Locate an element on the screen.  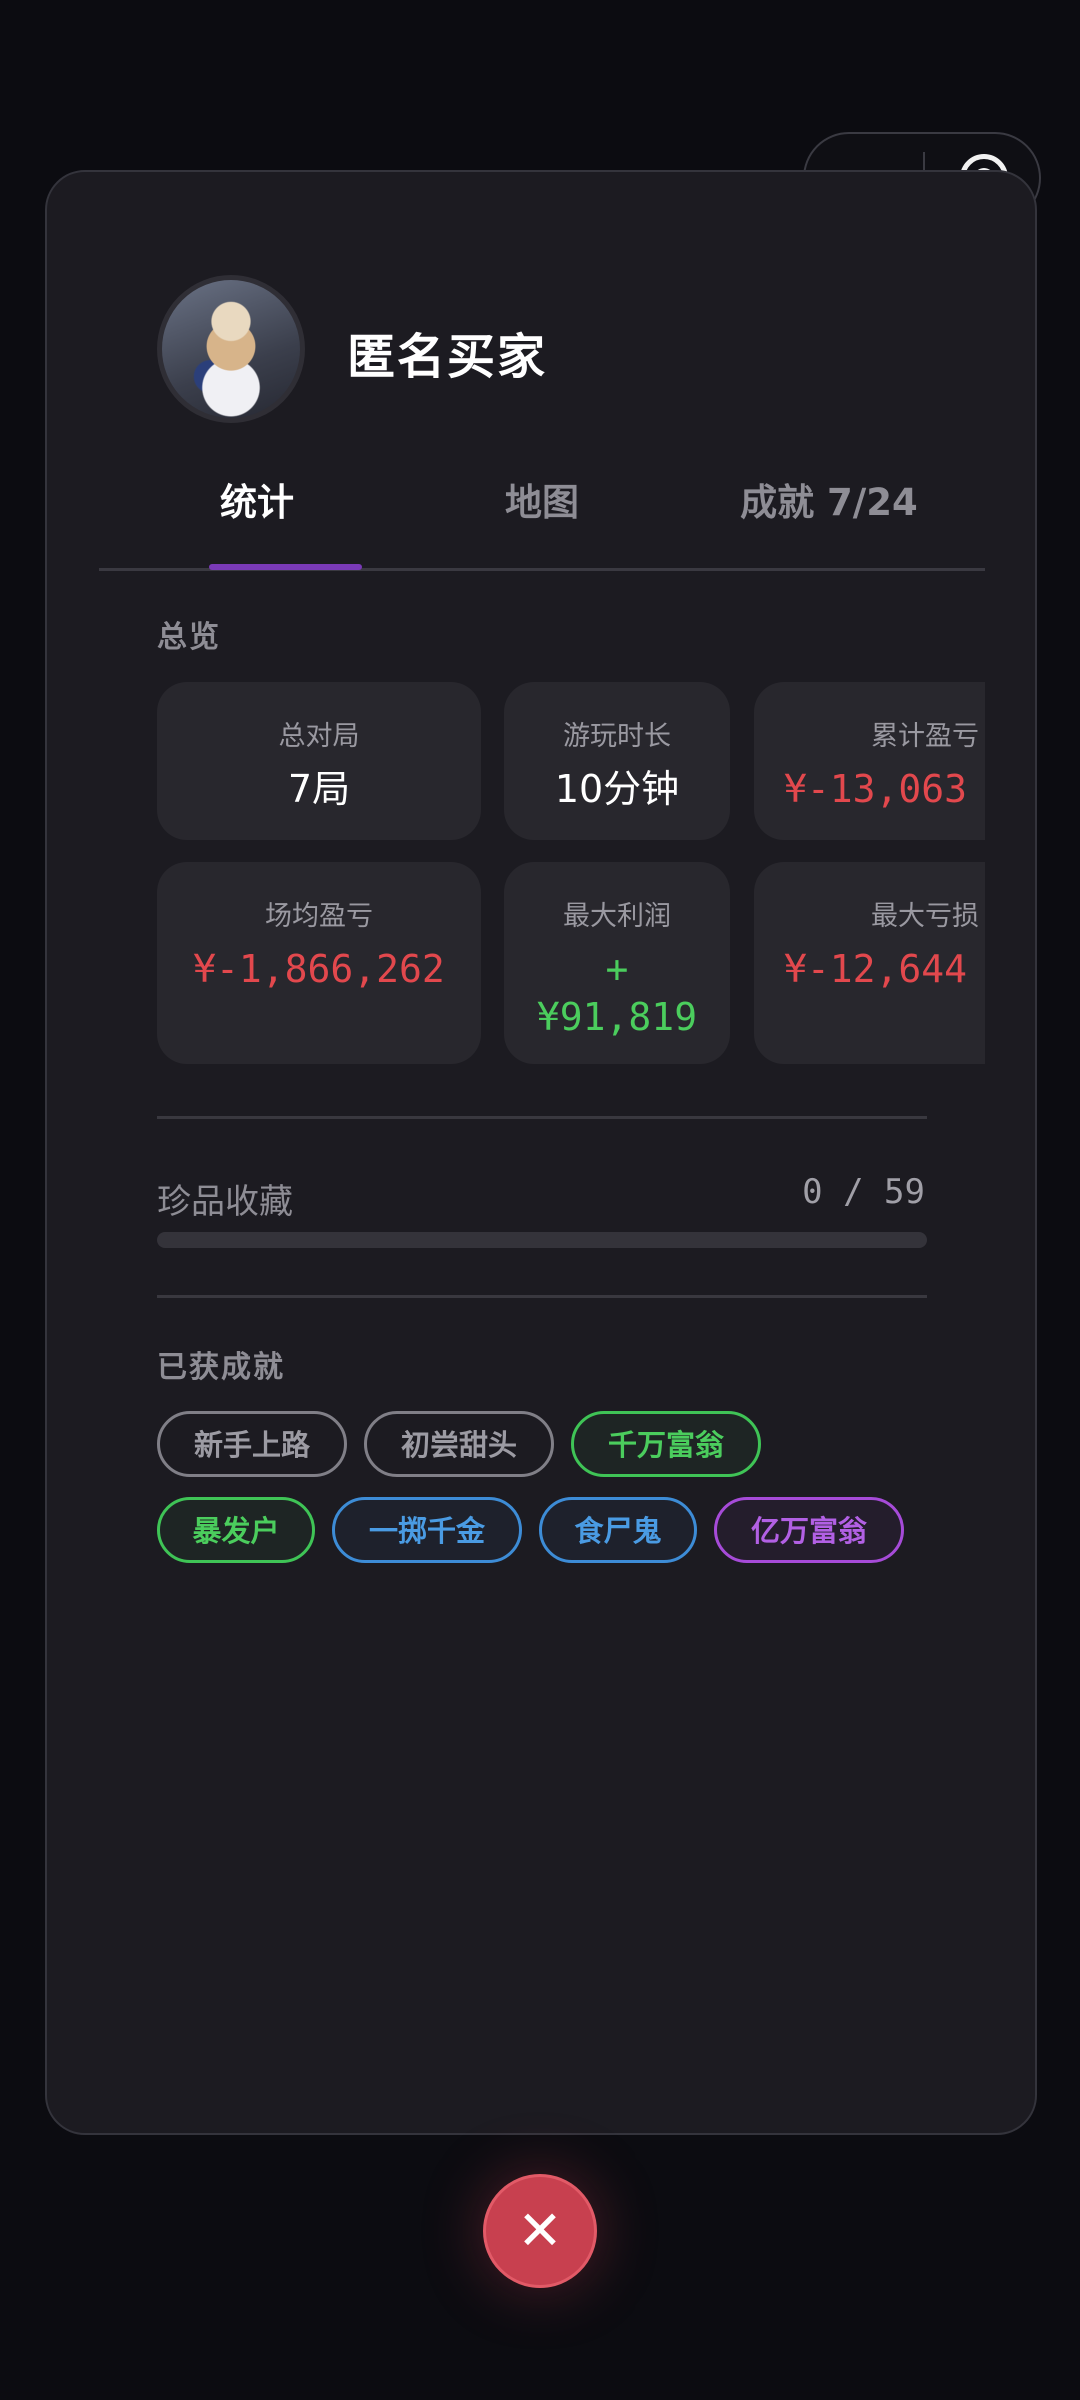
stat-label: 总对局 is located at coordinates (319, 736).